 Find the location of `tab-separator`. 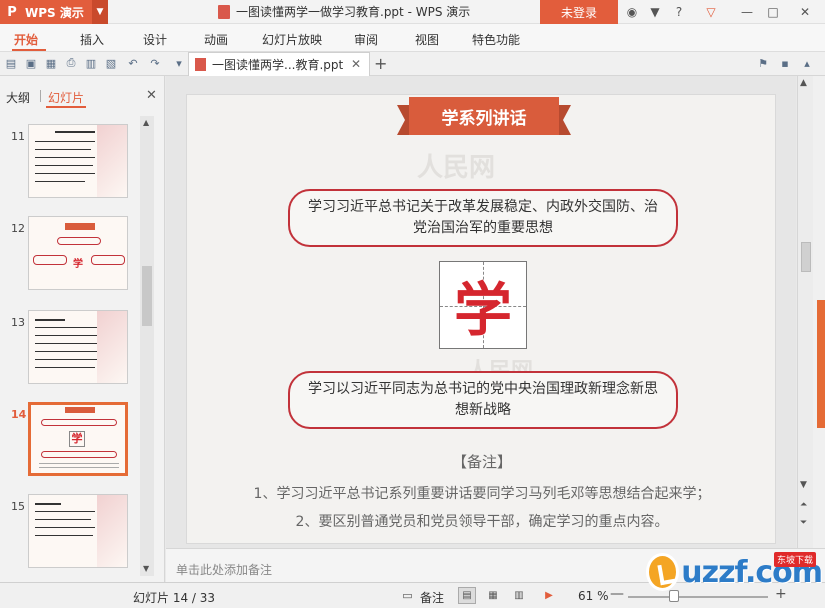

tab-separator is located at coordinates (40, 96).